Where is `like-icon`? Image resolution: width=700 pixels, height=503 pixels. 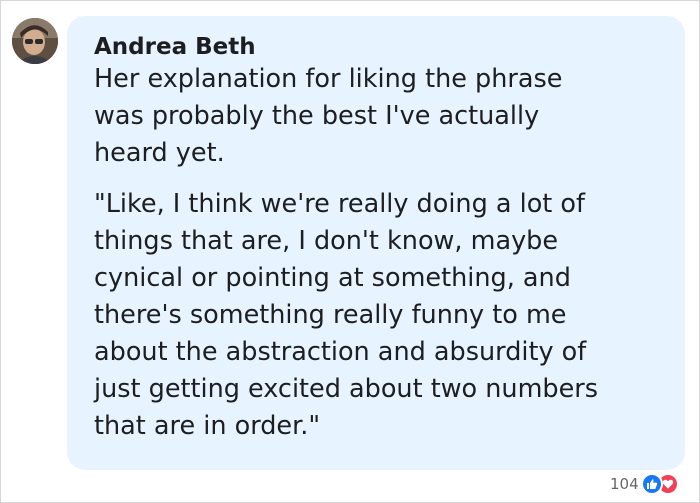 like-icon is located at coordinates (651, 484).